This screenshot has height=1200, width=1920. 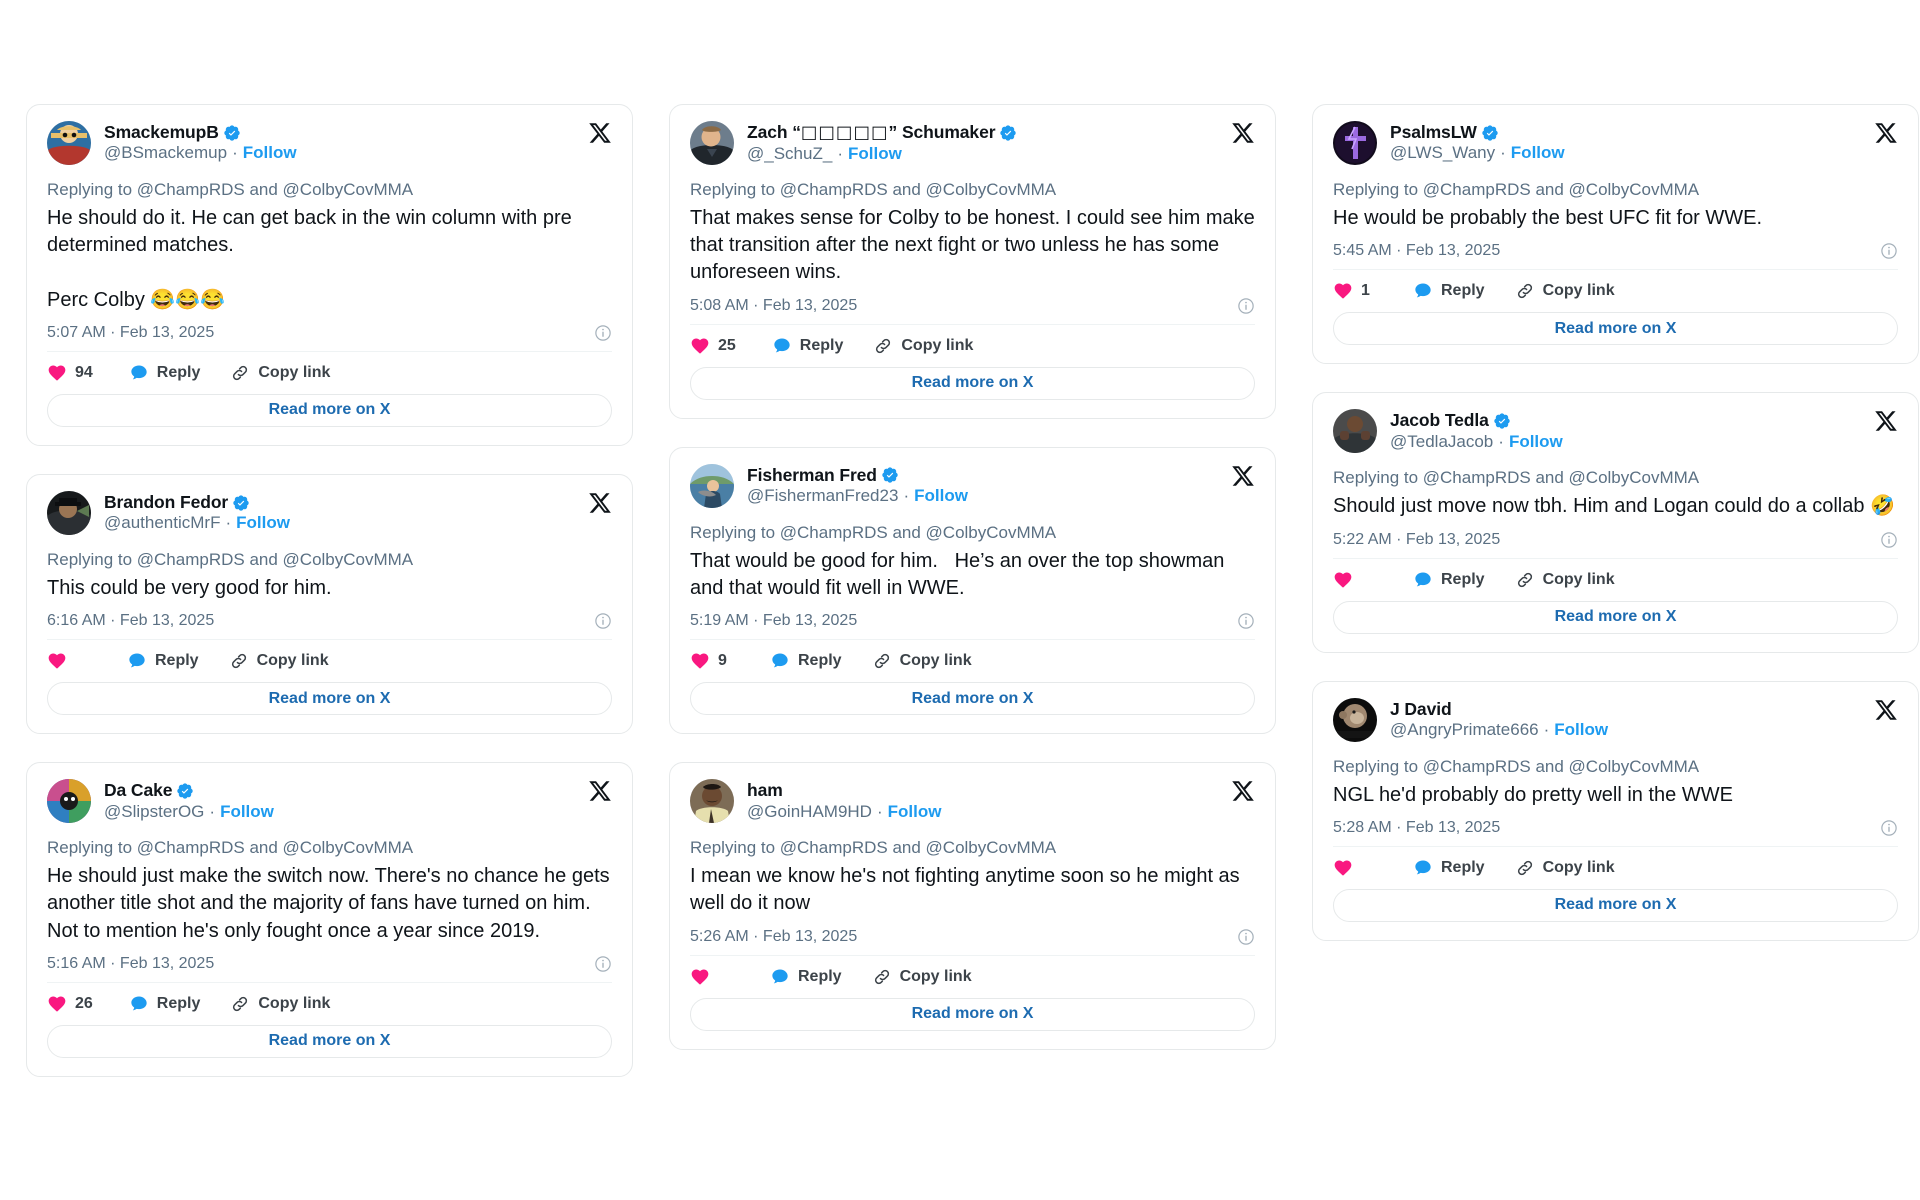 What do you see at coordinates (809, 812) in the screenshot?
I see `author-handle: @GoinHAM9HD` at bounding box center [809, 812].